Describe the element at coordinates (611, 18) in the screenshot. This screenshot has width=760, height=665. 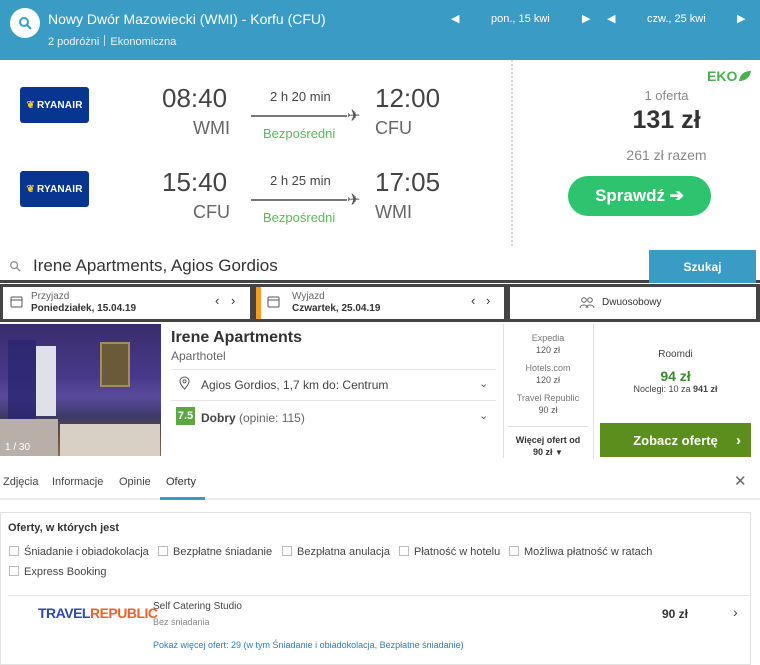
I see `return-prev-icon: ◀` at that location.